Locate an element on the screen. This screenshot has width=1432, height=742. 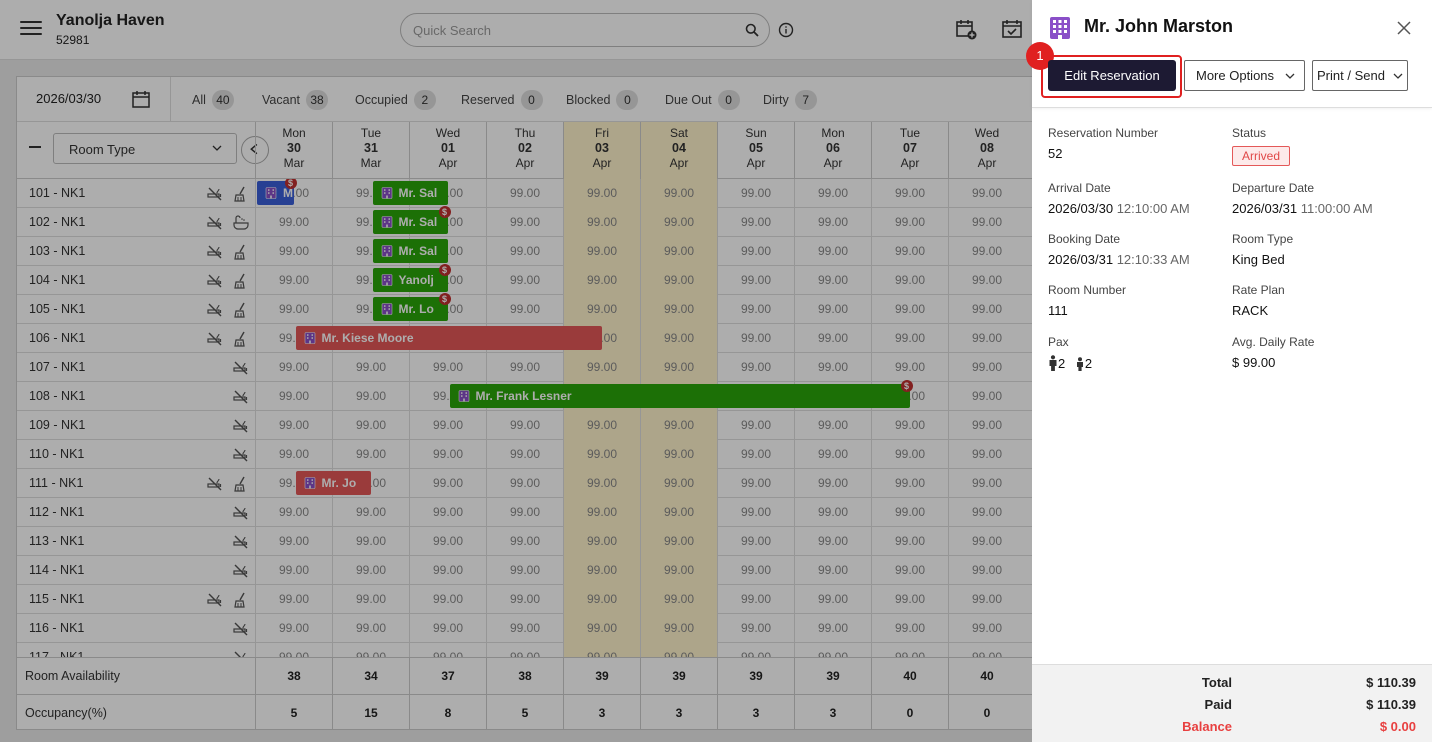
booking-date: 2026/03/31 is located at coordinates (1081, 259).